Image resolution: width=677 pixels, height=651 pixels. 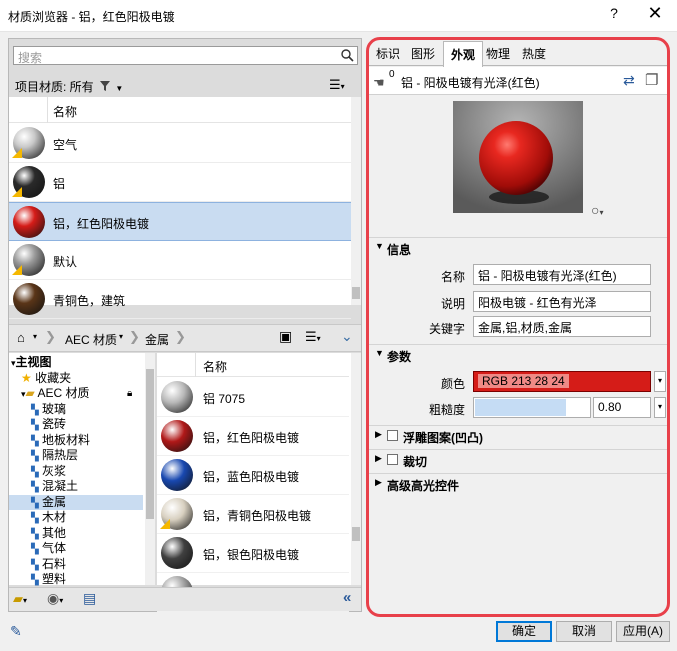 What do you see at coordinates (388, 53) in the screenshot?
I see `tab-identity: 标识` at bounding box center [388, 53].